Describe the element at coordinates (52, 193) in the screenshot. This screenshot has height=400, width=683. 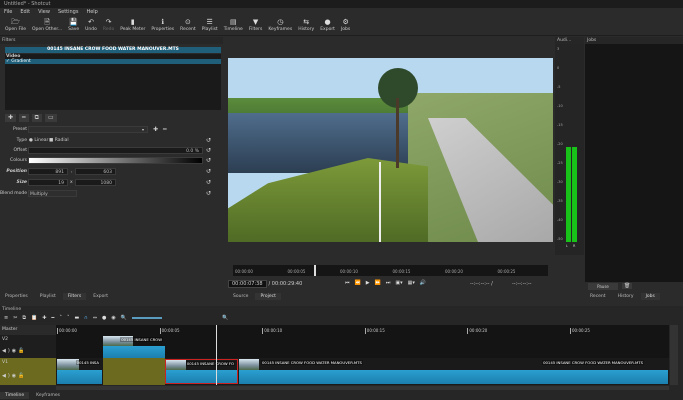
I see `blend-mode-select: Multiply` at that location.